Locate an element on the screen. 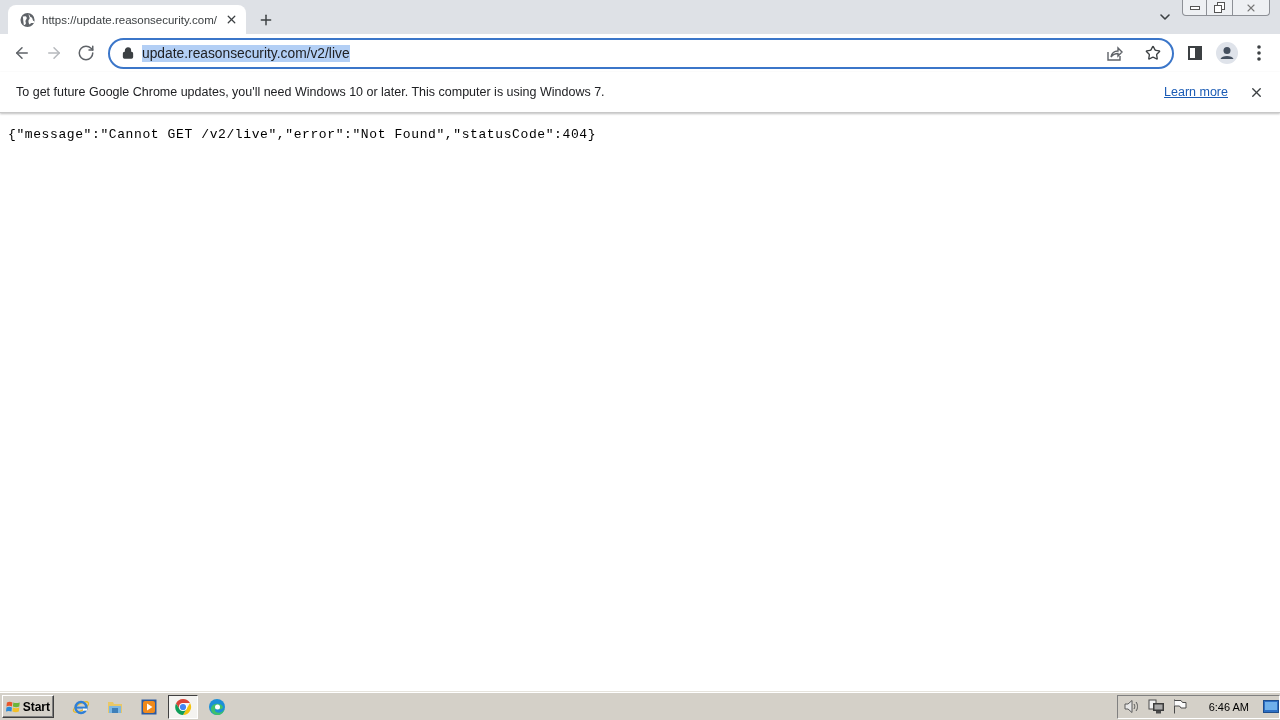 This screenshot has width=1280, height=720. learn-more-link: Learn more is located at coordinates (1196, 92).